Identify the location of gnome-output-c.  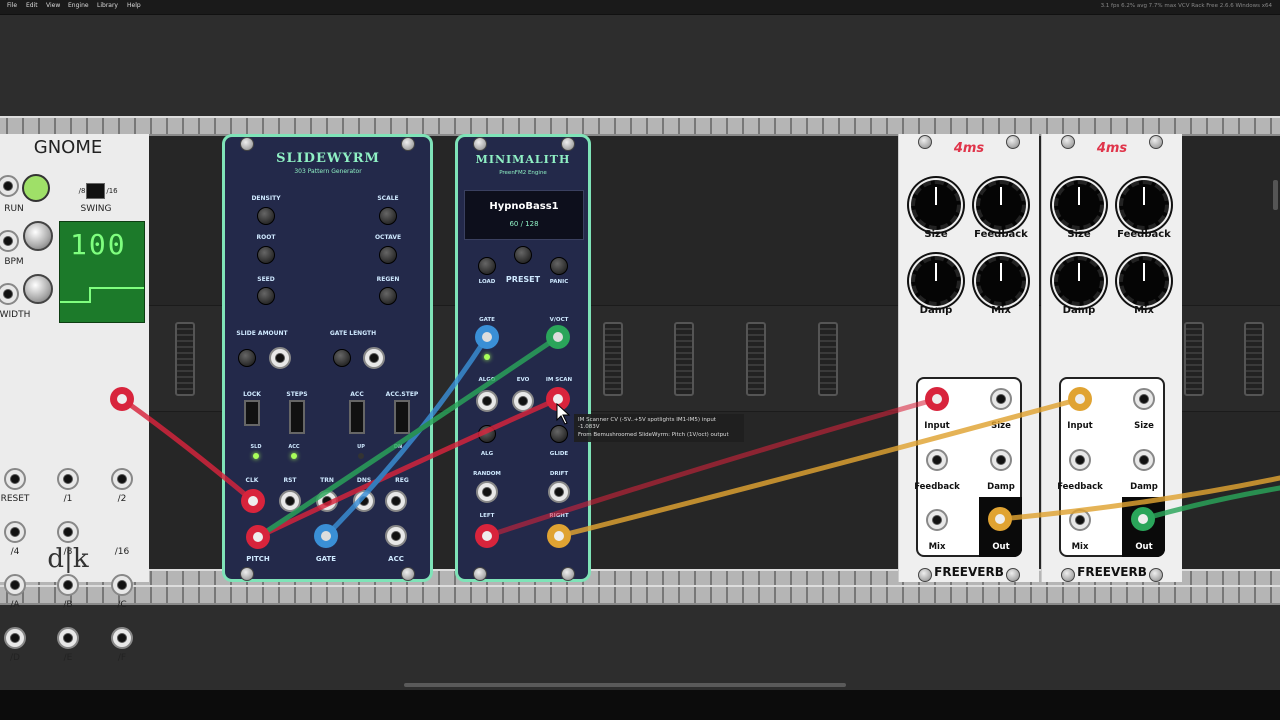
(122, 585).